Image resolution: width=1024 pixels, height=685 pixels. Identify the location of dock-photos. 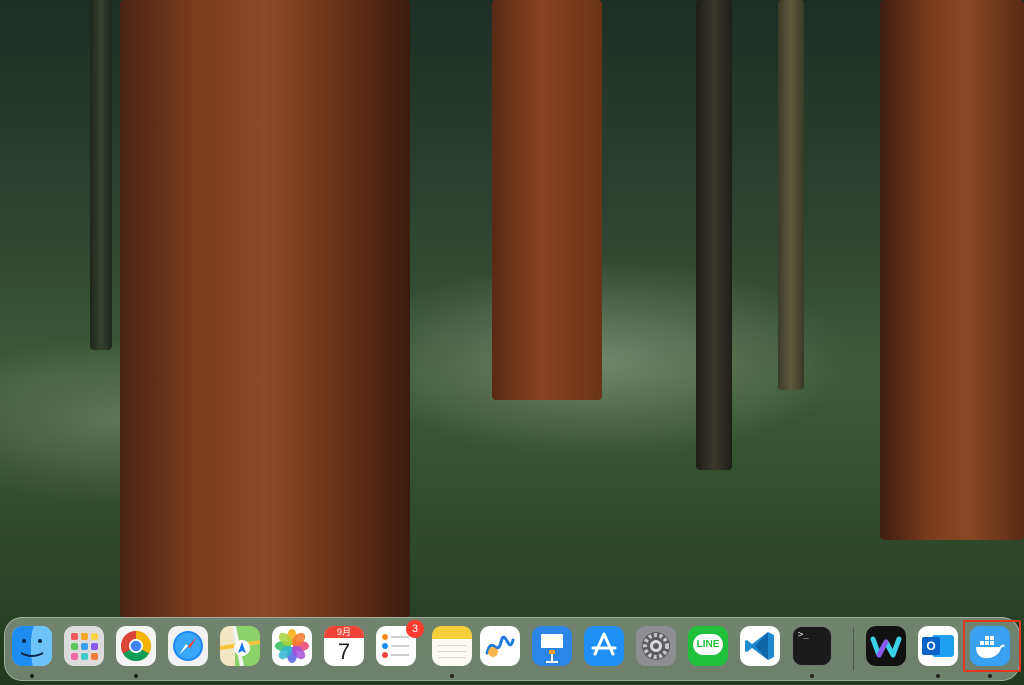
(292, 646).